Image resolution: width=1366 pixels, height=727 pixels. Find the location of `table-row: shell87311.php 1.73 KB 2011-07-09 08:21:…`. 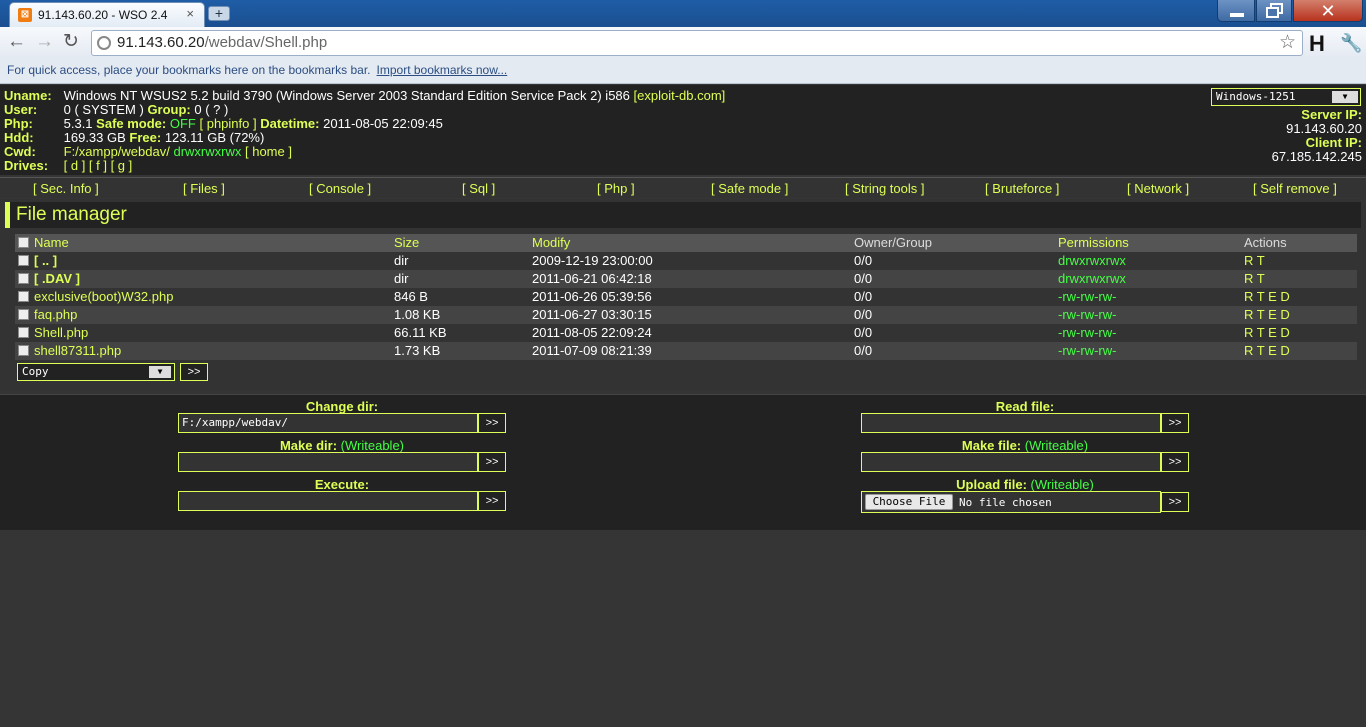

table-row: shell87311.php 1.73 KB 2011-07-09 08:21:… is located at coordinates (686, 351).